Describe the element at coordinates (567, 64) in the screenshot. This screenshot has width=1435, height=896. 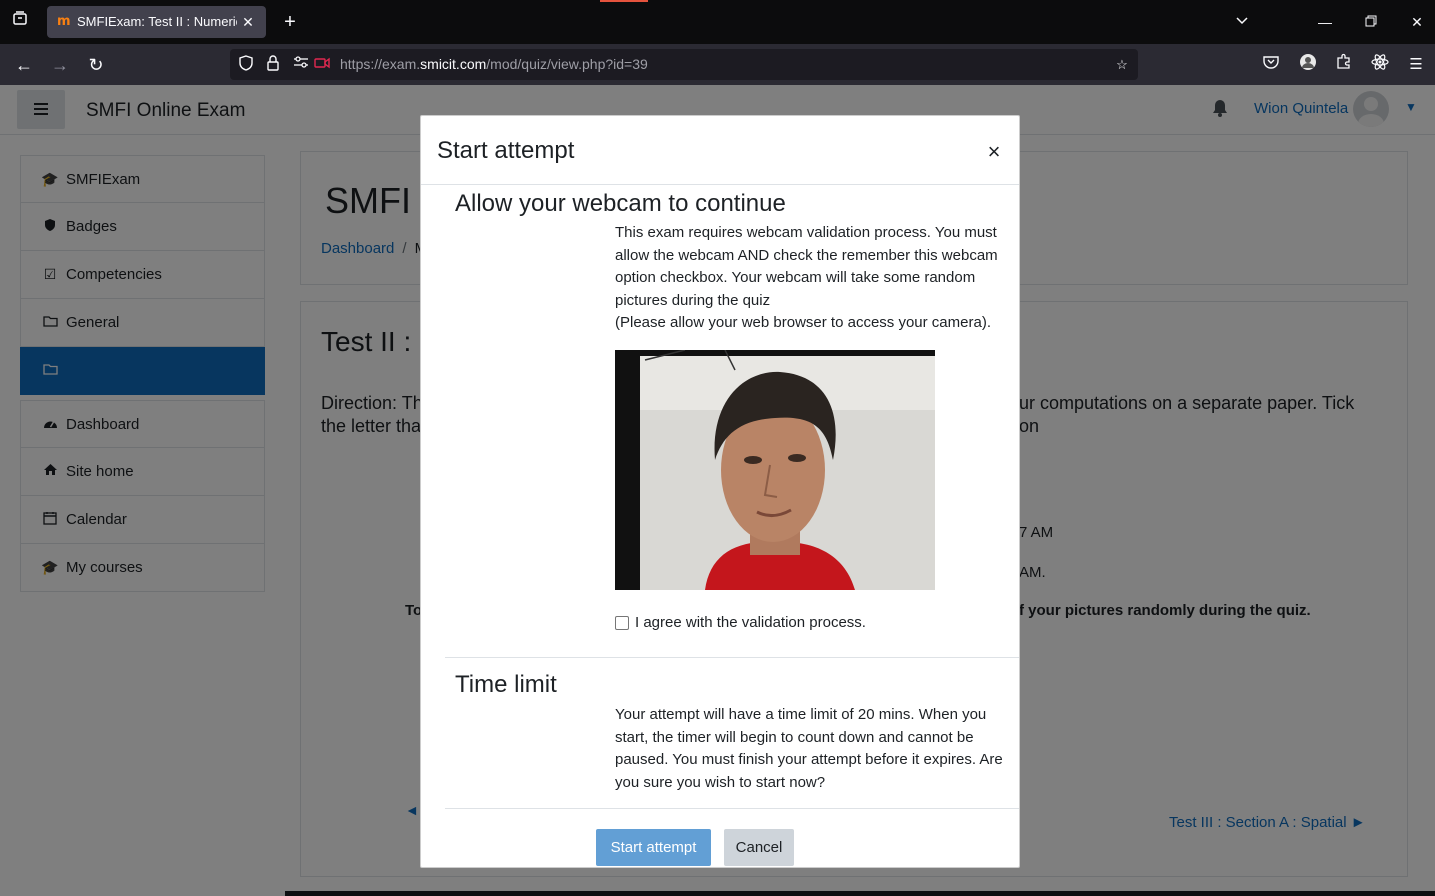
I see `url-path: /mod/quiz/view.php?id=39` at that location.